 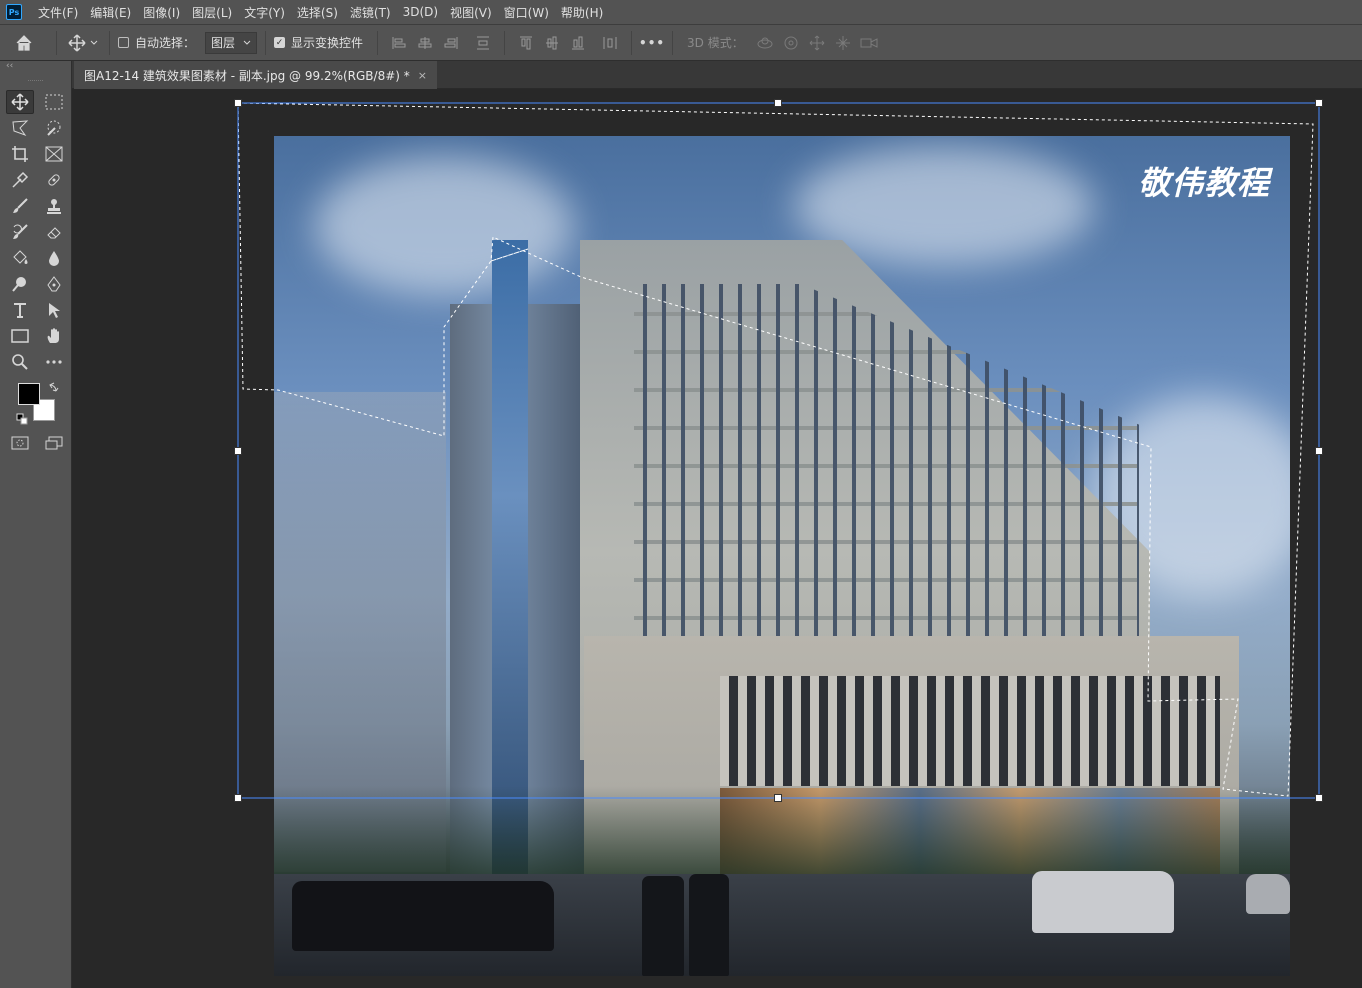 I want to click on align-bottom-icon, so click(x=578, y=42).